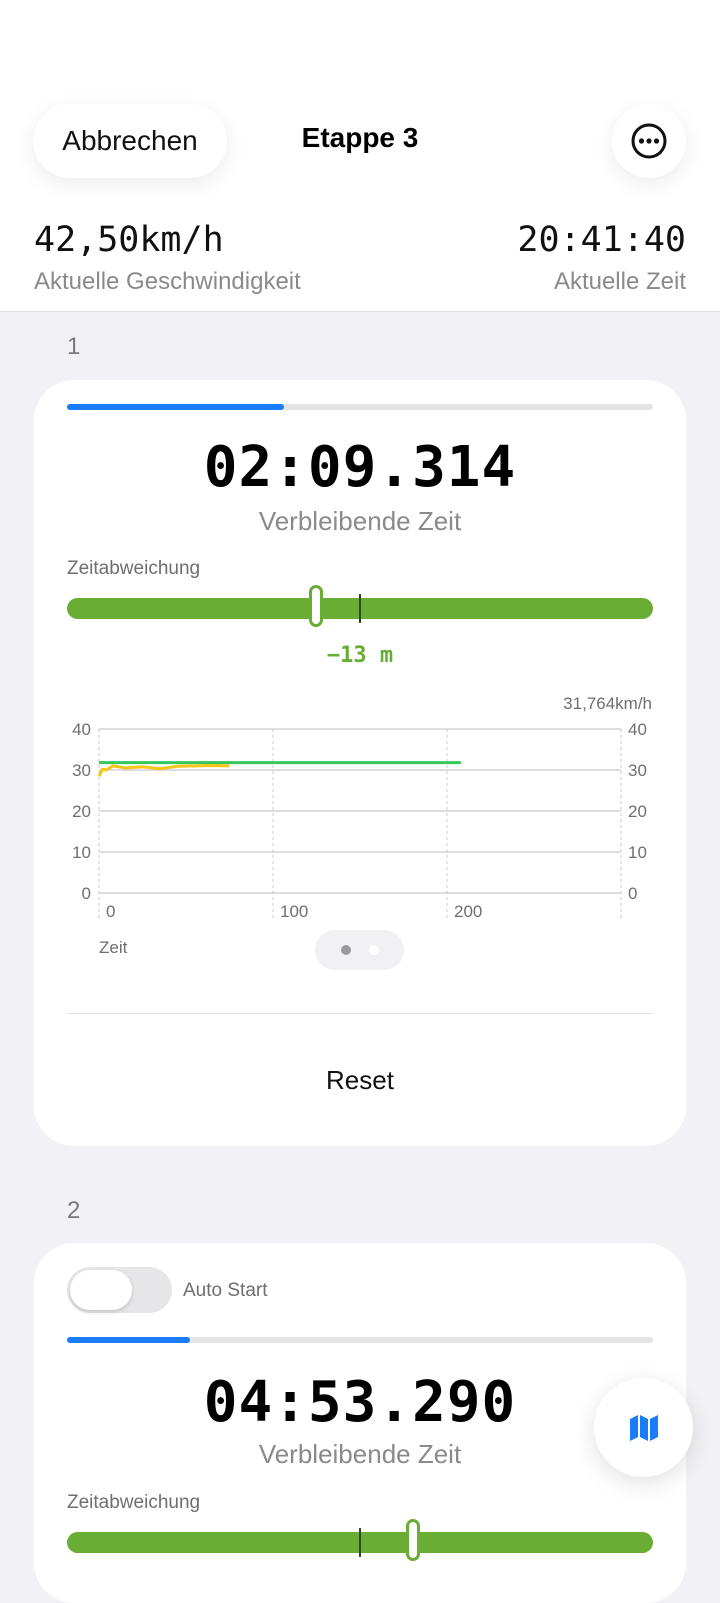  I want to click on current-time-label: Aktuelle Zeit, so click(619, 281).